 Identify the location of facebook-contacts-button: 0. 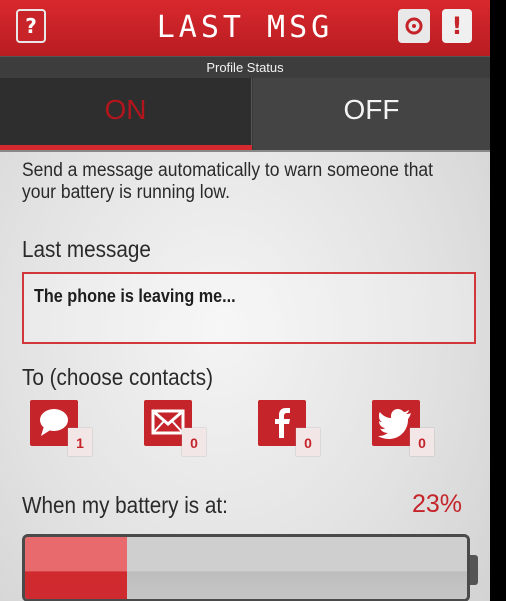
(287, 429).